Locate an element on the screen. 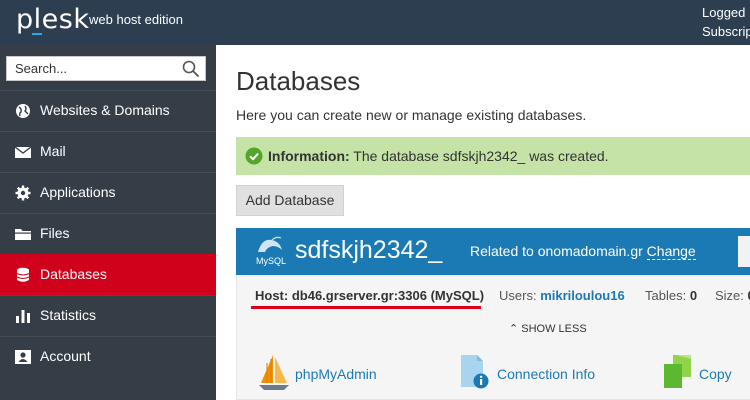 Image resolution: width=750 pixels, height=400 pixels. size-stat: Size: 0 is located at coordinates (732, 295).